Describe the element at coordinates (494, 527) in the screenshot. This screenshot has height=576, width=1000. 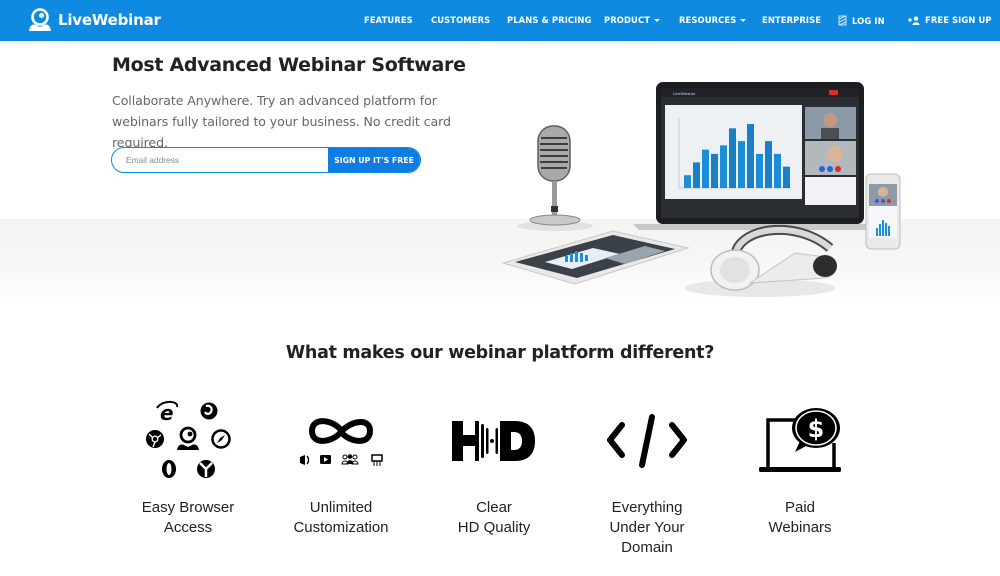
I see `feature-label-line: HD Quality` at that location.